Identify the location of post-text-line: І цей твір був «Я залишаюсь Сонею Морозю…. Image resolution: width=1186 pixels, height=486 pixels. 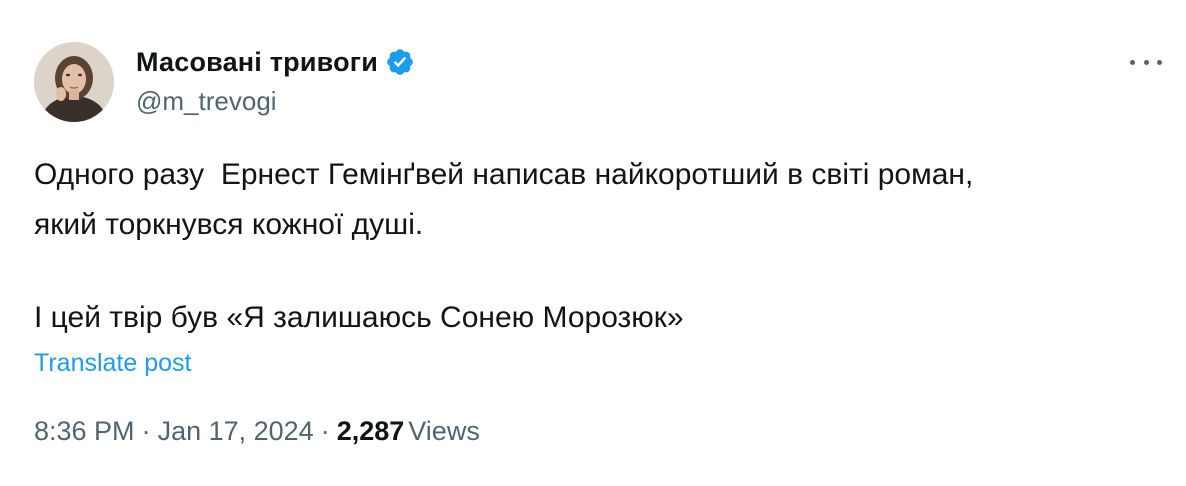
(359, 317).